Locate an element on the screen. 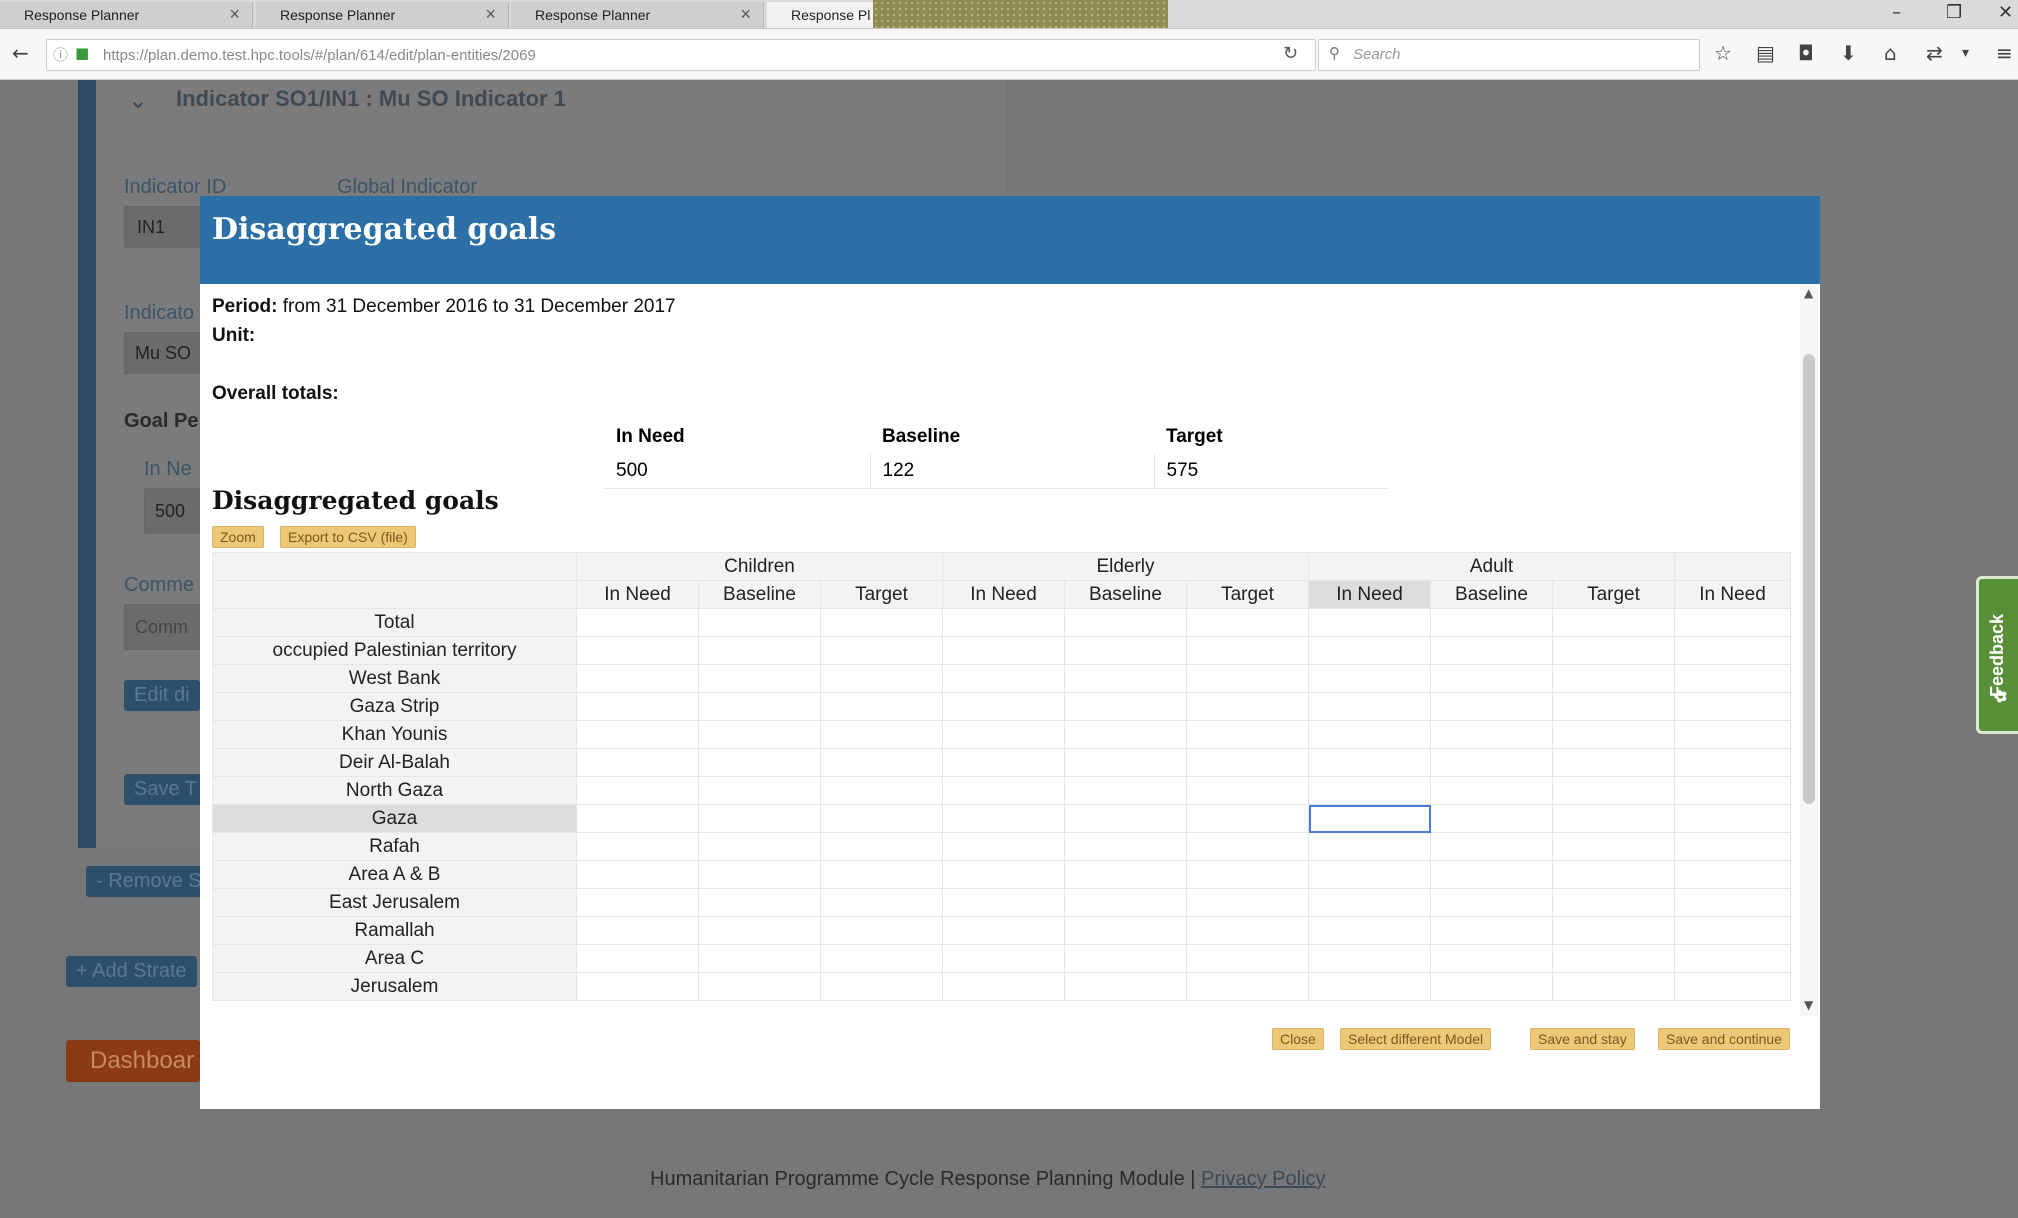 Image resolution: width=2018 pixels, height=1218 pixels. remove-button: - Remove S is located at coordinates (149, 881).